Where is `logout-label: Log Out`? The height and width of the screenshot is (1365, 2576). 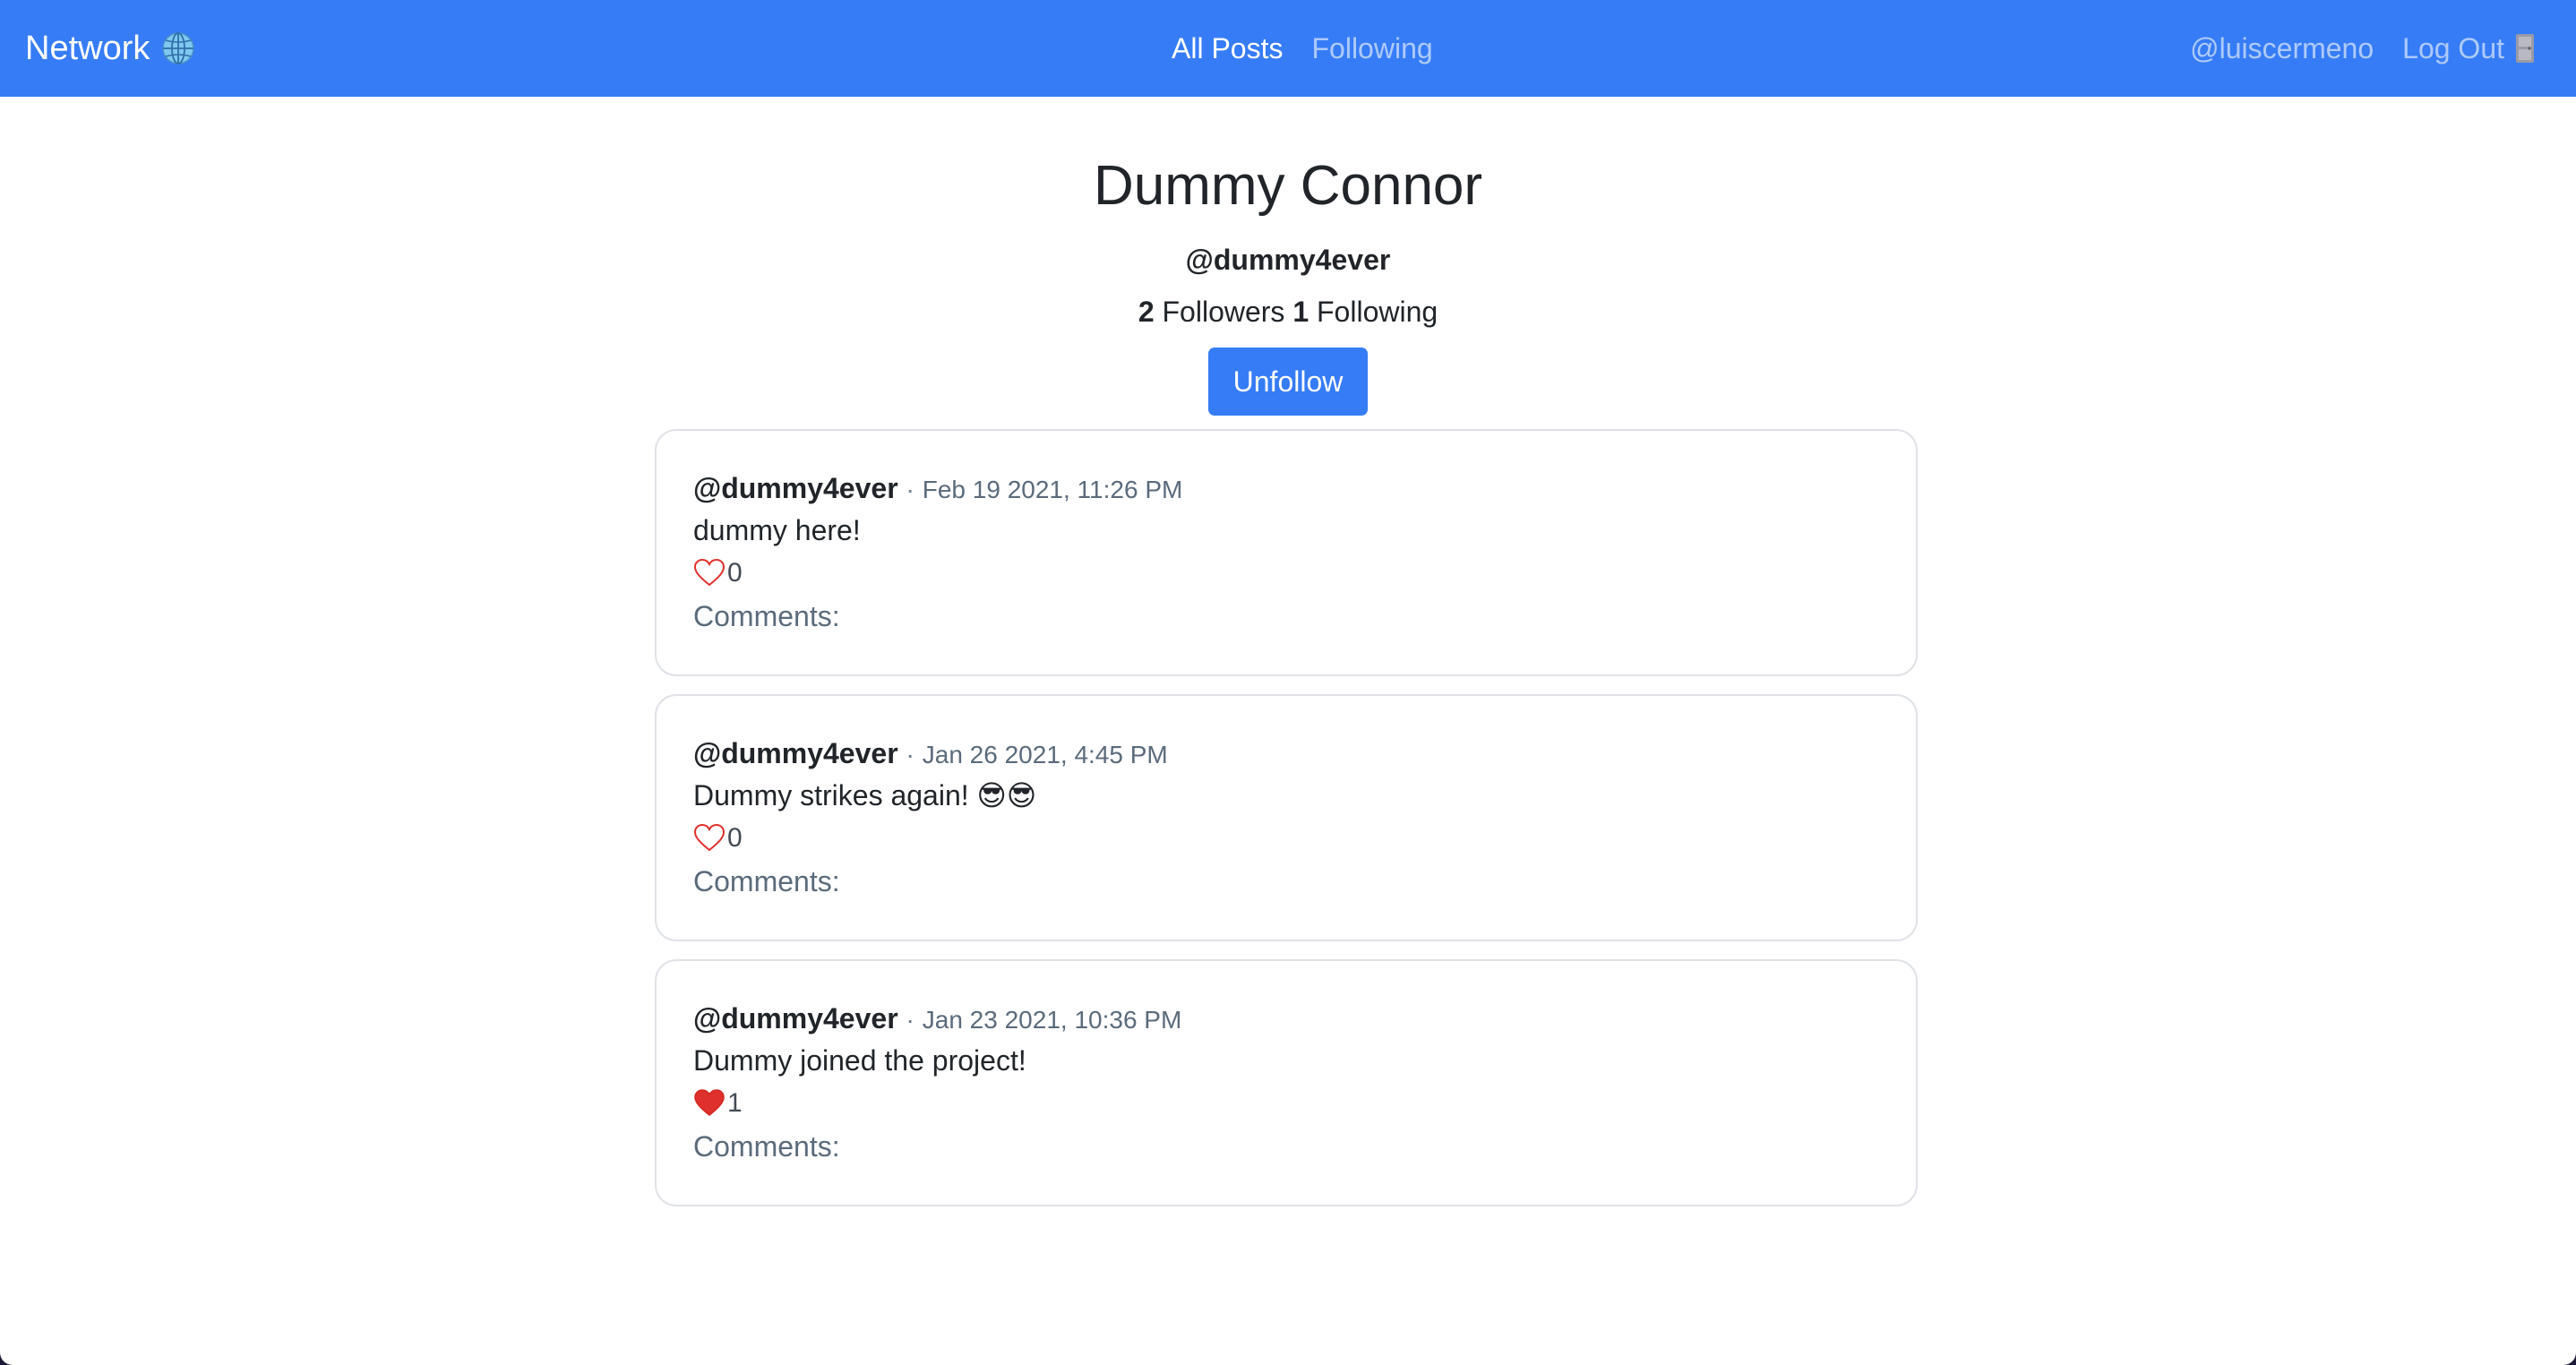
logout-label: Log Out is located at coordinates (2453, 47).